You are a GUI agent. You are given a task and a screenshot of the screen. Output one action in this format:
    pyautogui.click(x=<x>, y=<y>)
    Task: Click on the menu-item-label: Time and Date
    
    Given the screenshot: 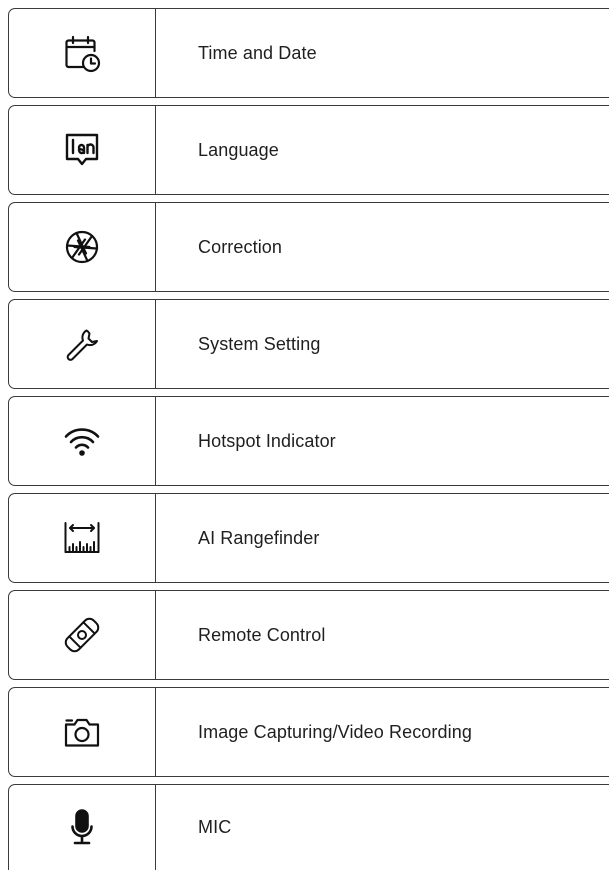 What is the action you would take?
    pyautogui.click(x=257, y=52)
    